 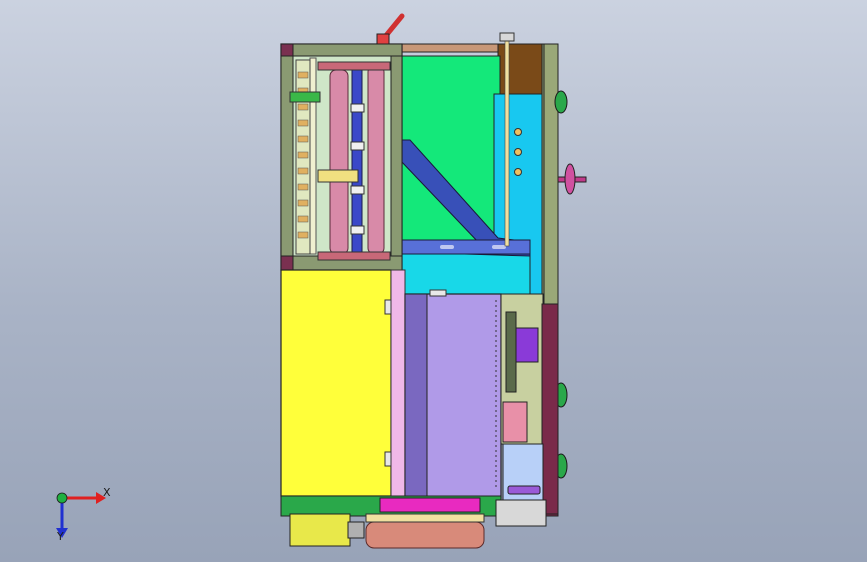 I want to click on top-brown-block, so click(x=520, y=69).